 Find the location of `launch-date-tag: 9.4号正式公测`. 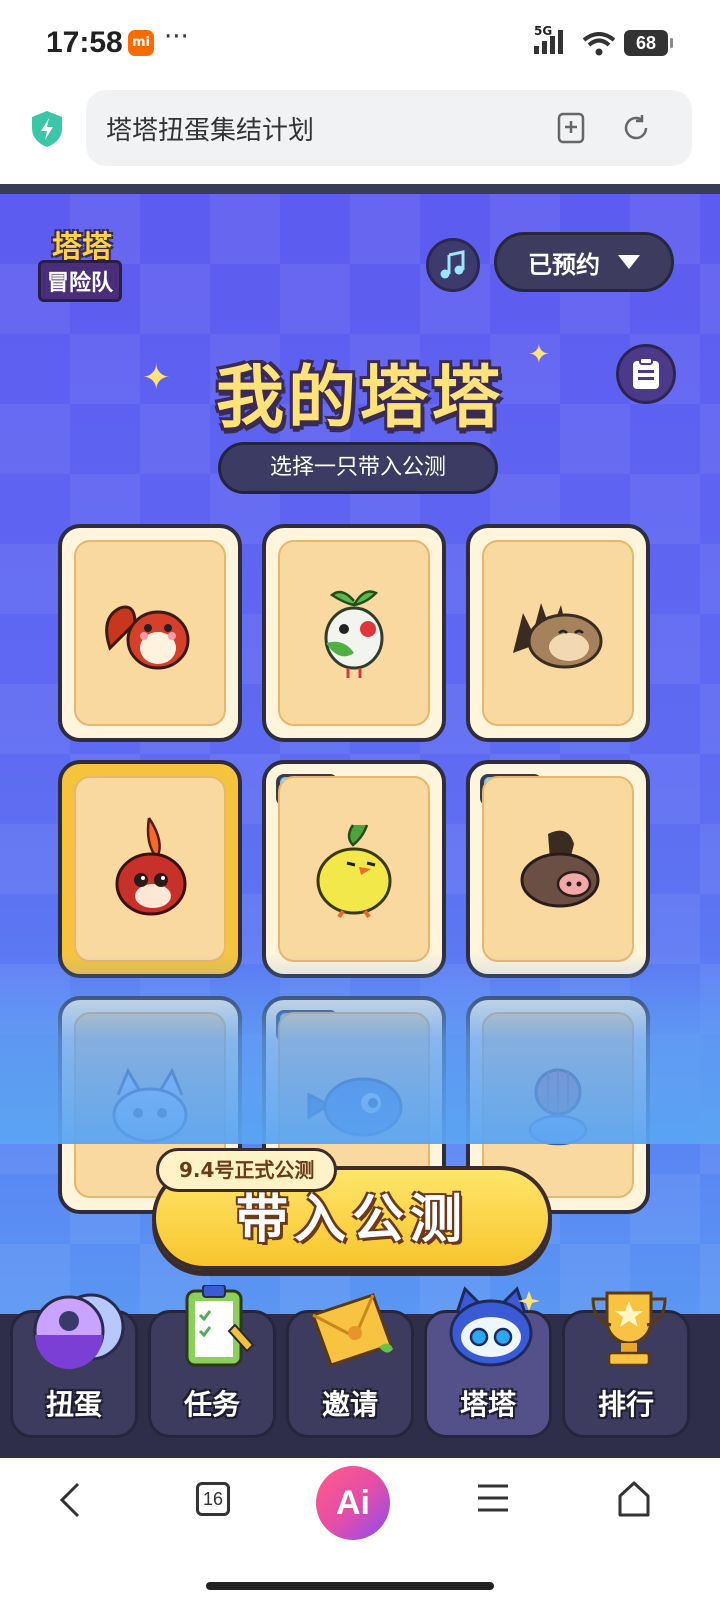

launch-date-tag: 9.4号正式公测 is located at coordinates (247, 1170).